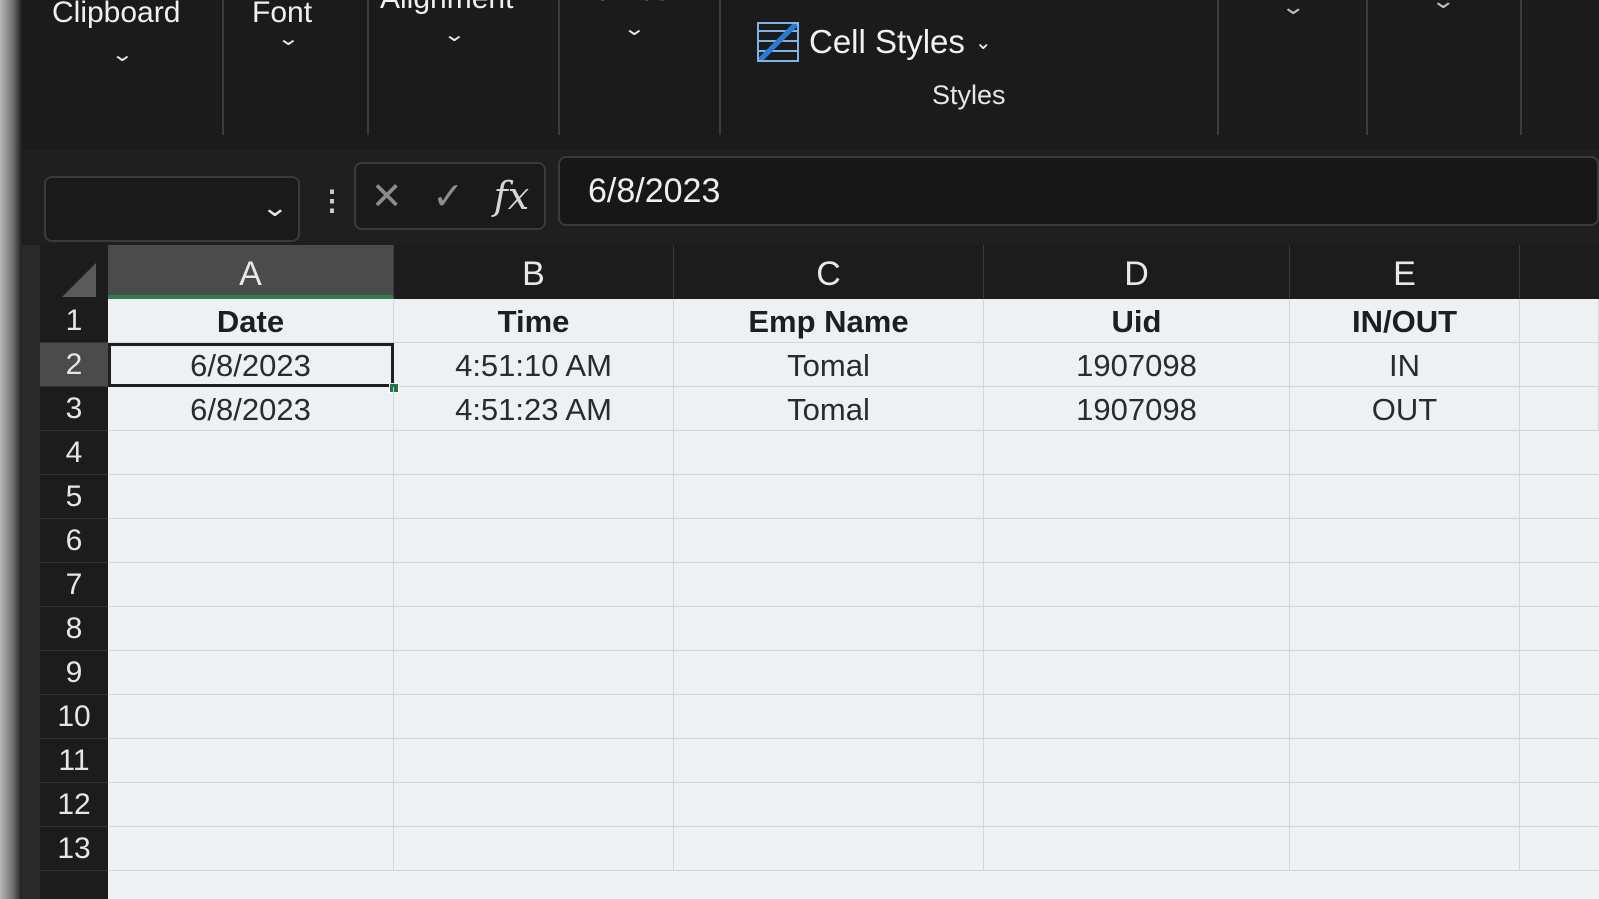 The image size is (1599, 899). What do you see at coordinates (74, 761) in the screenshot?
I see `row-header-11: 11` at bounding box center [74, 761].